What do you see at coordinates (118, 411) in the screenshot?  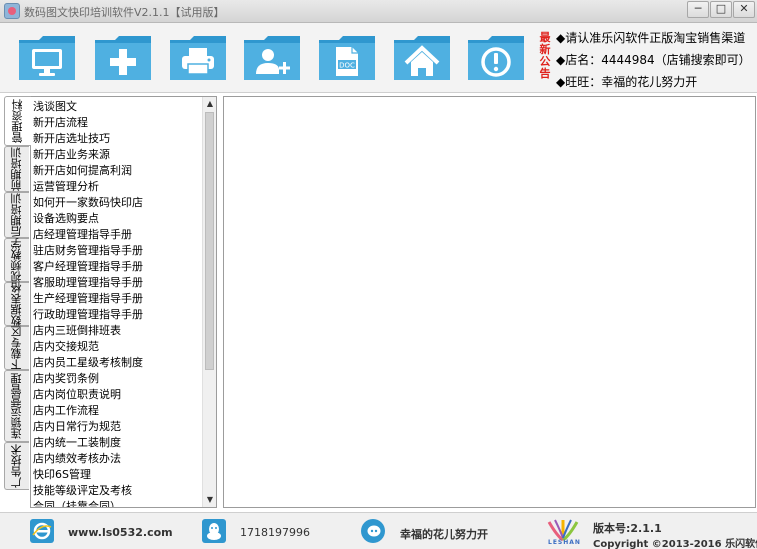 I see `list-item: 店内工作流程` at bounding box center [118, 411].